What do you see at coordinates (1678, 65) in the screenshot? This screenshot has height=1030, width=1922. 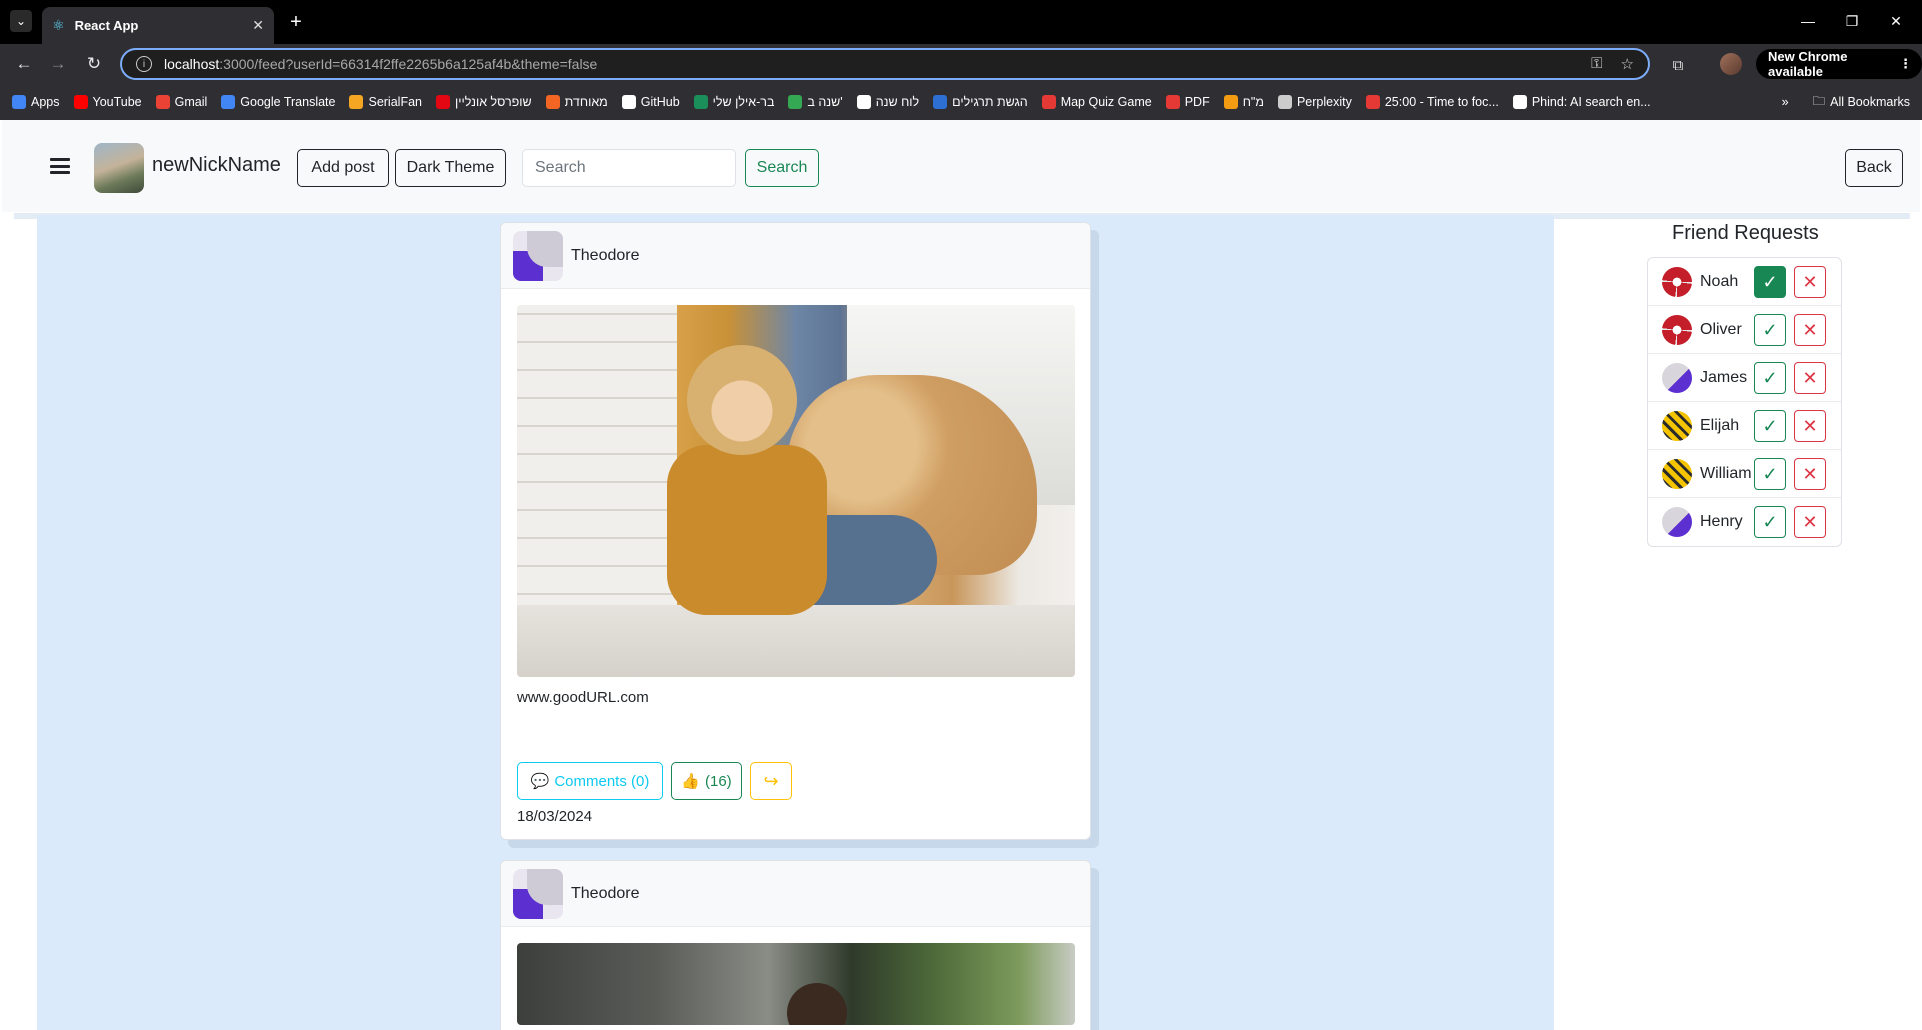 I see `extensions-icon: ⧉` at bounding box center [1678, 65].